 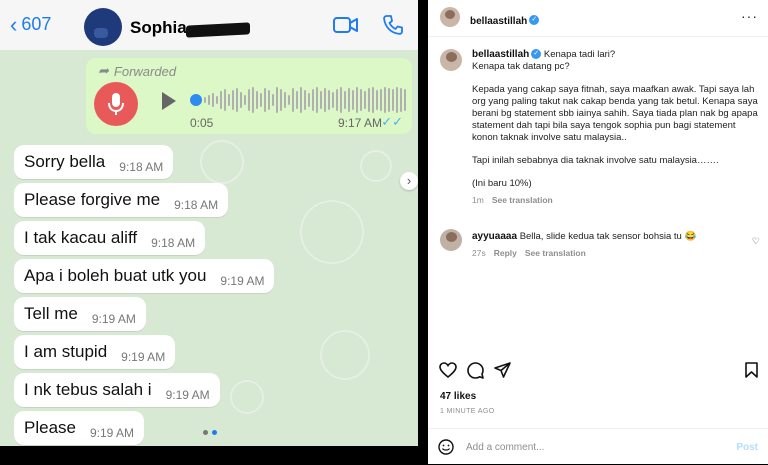 What do you see at coordinates (521, 66) in the screenshot?
I see `caption-line: Kenapa tak datang pc?` at bounding box center [521, 66].